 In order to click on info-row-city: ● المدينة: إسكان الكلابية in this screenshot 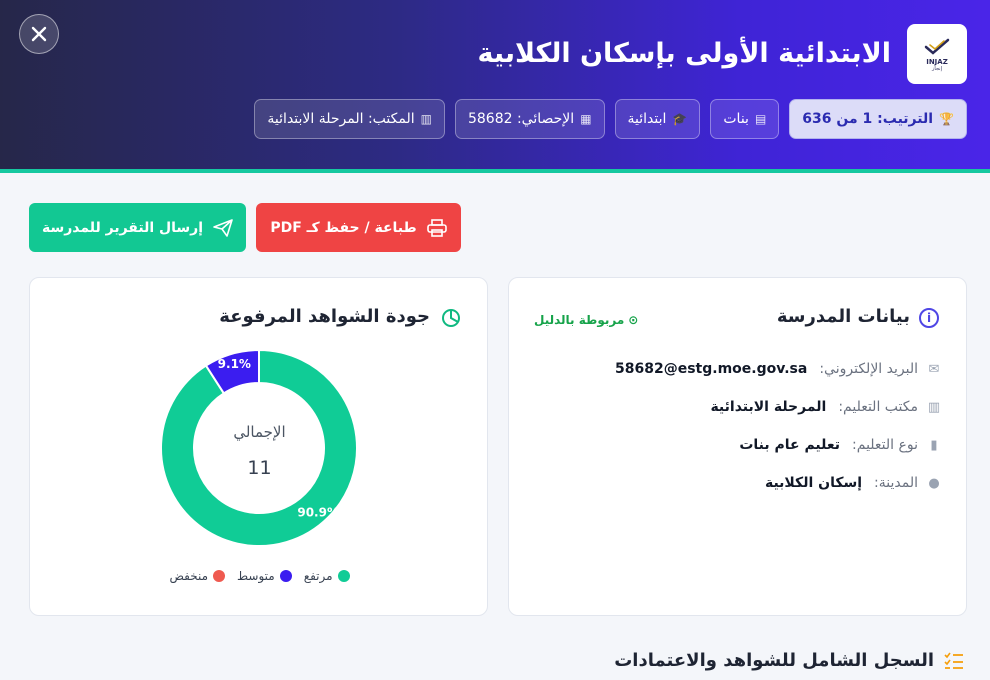, I will do `click(853, 483)`.